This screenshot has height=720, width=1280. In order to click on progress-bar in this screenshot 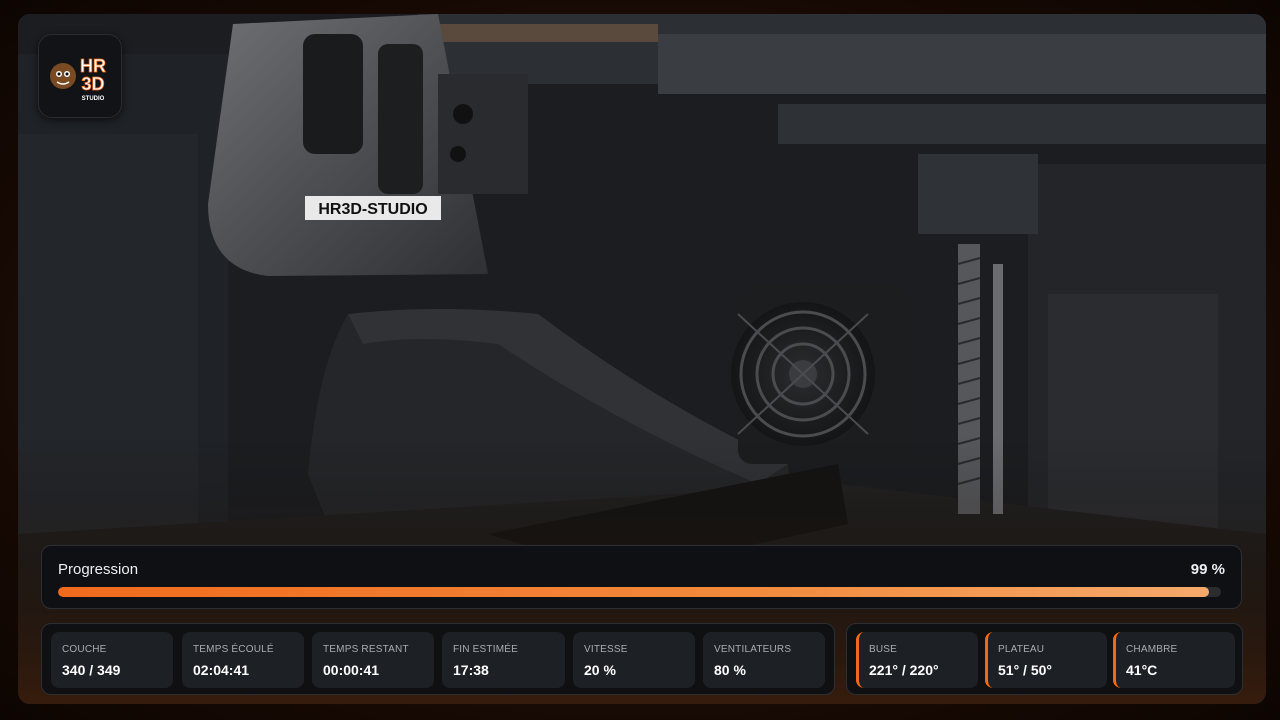, I will do `click(639, 592)`.